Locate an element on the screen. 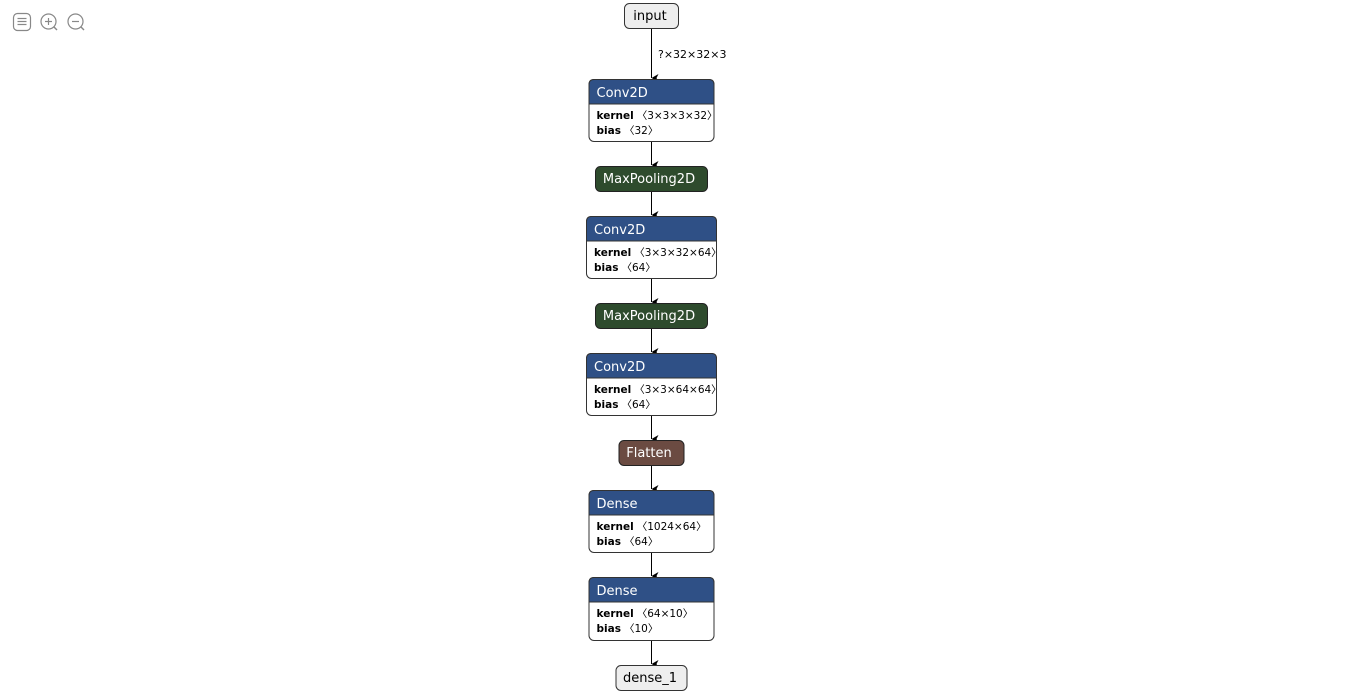 This screenshot has height=696, width=1360. node-attribute-kernel: kernel 〈3×3×32×64〉 is located at coordinates (658, 253).